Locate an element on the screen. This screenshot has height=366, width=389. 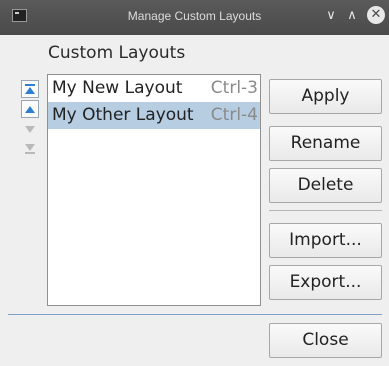
move-down-icon is located at coordinates (30, 129).